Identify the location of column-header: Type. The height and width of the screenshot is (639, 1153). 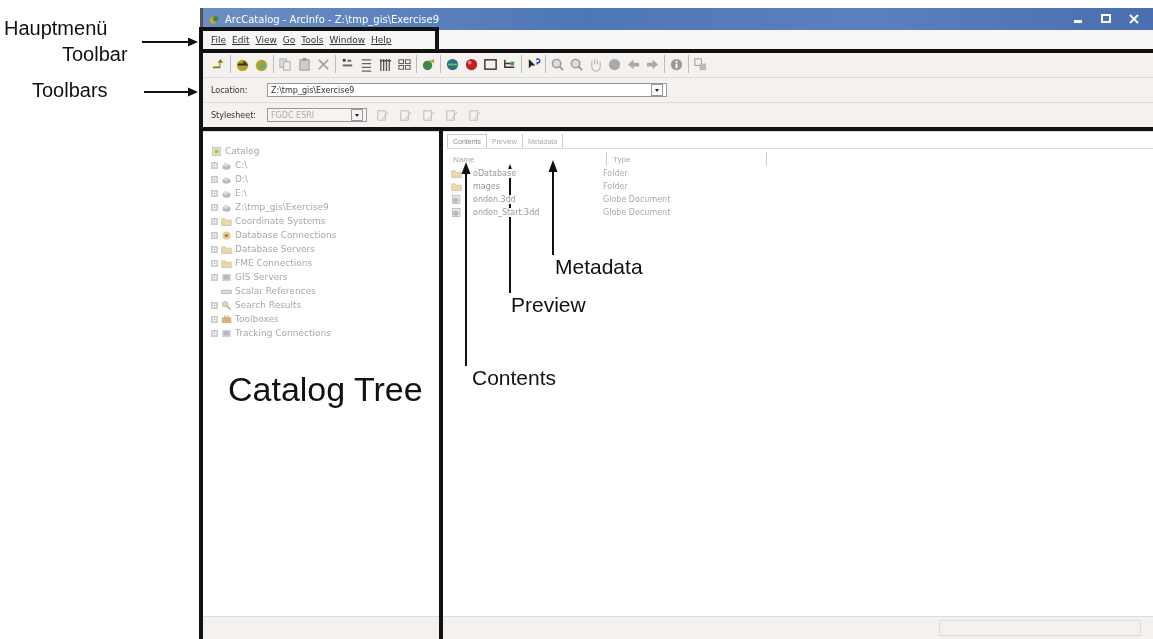
(687, 159).